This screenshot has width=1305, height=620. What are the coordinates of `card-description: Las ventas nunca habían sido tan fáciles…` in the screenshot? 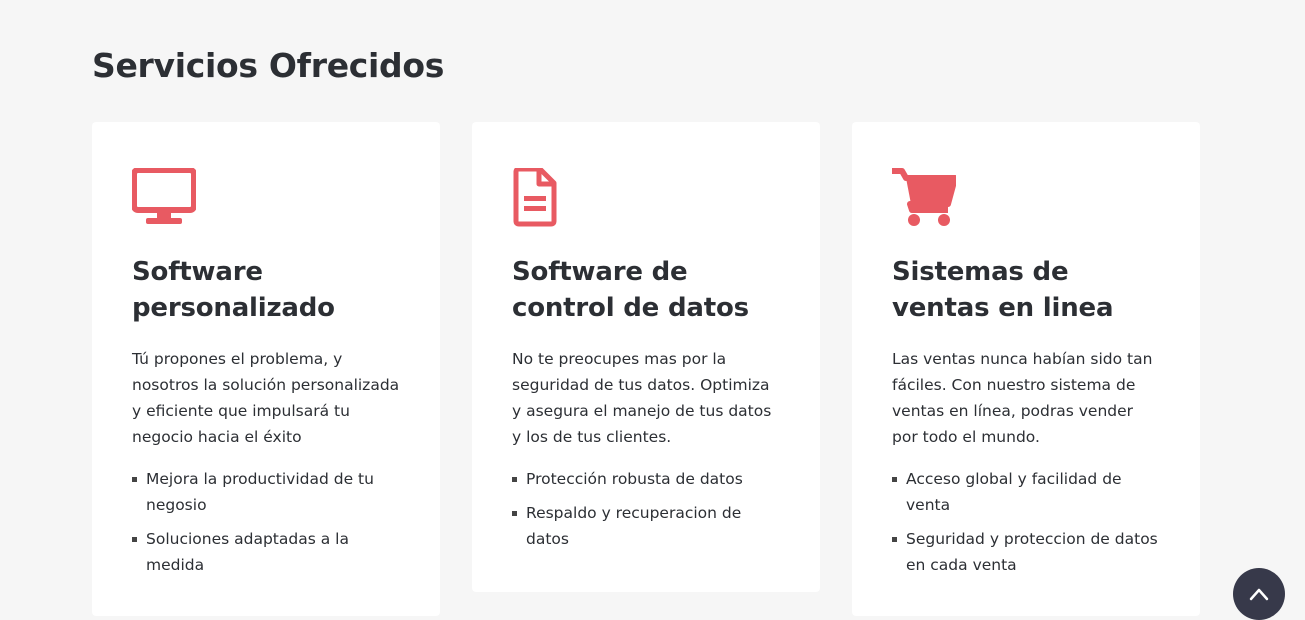 It's located at (1022, 398).